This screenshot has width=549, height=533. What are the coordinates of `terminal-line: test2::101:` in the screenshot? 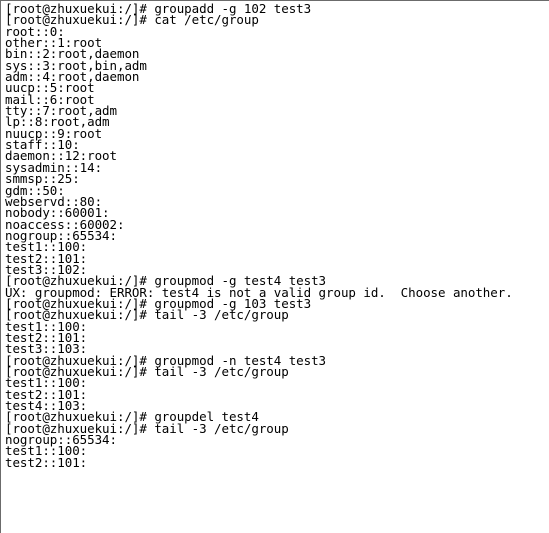 It's located at (46, 462).